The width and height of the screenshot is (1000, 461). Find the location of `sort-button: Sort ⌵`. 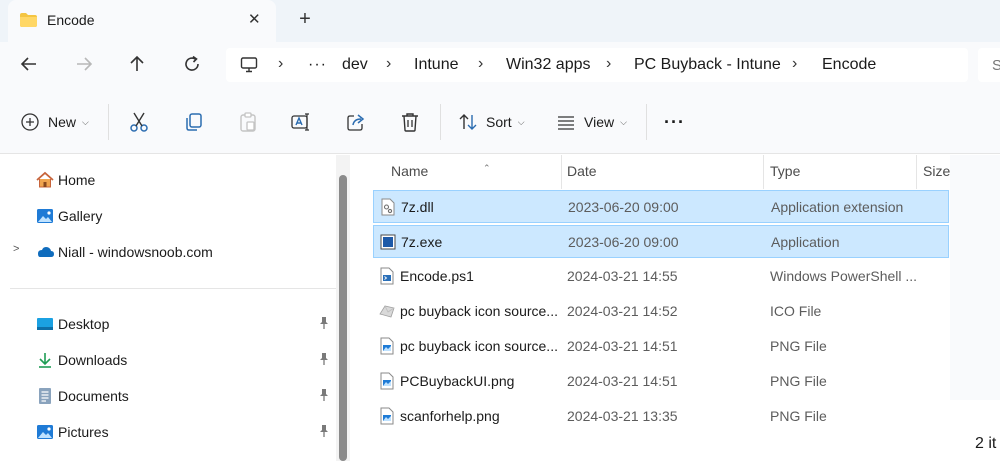

sort-button: Sort ⌵ is located at coordinates (491, 122).